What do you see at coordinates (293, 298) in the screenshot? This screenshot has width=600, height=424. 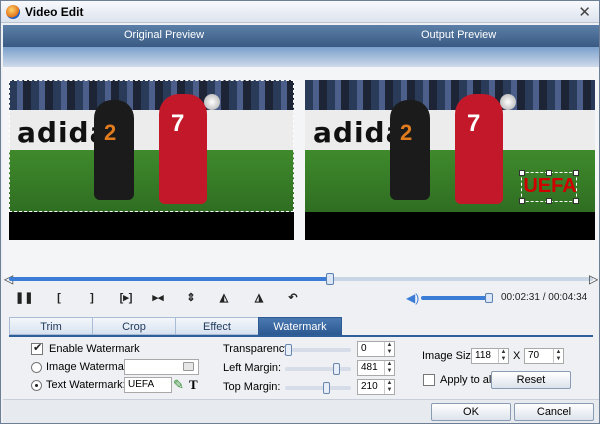 I see `undo-icon: ↶` at bounding box center [293, 298].